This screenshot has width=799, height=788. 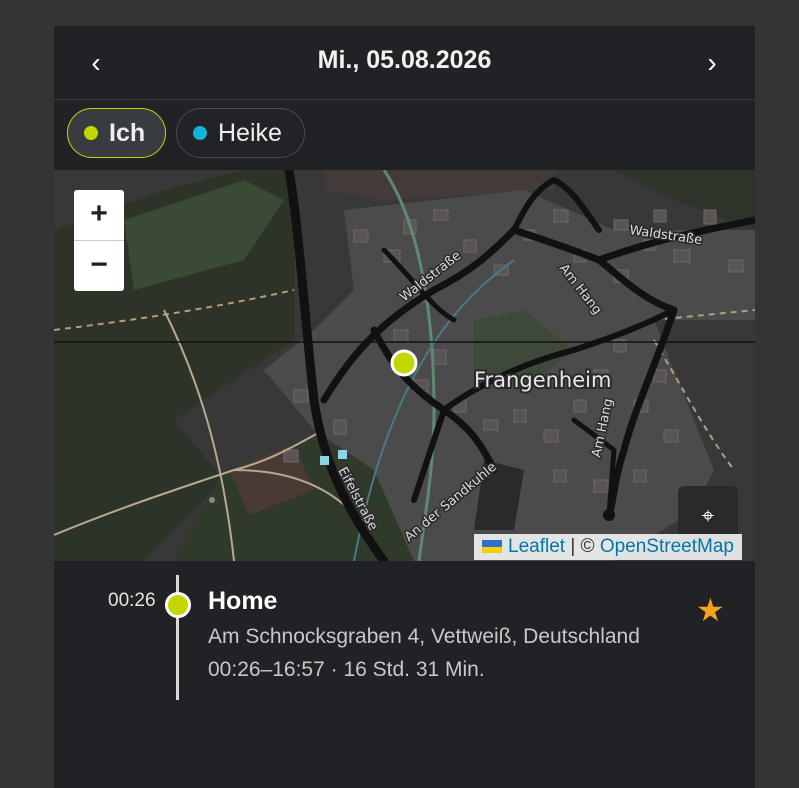 I want to click on next-day-button: ›, so click(x=712, y=63).